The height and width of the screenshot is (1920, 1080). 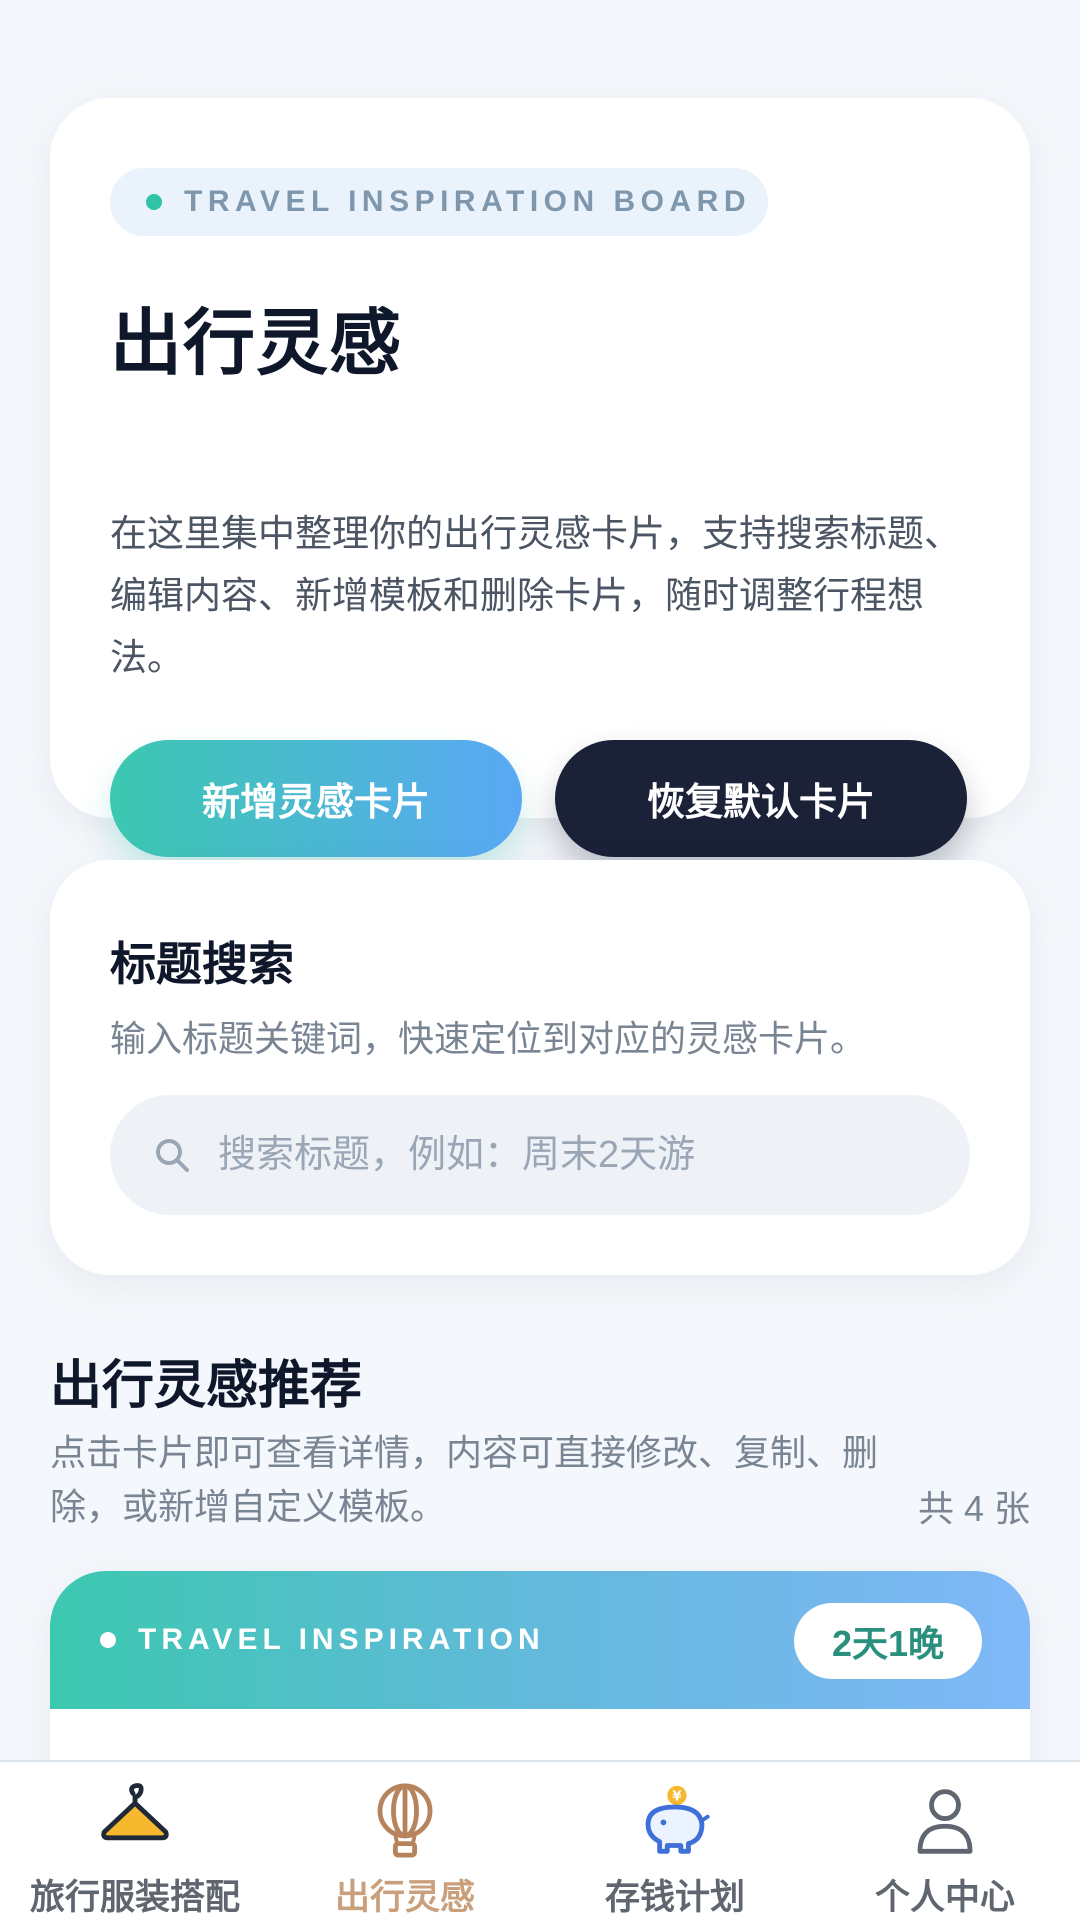 What do you see at coordinates (945, 1821) in the screenshot?
I see `user-icon` at bounding box center [945, 1821].